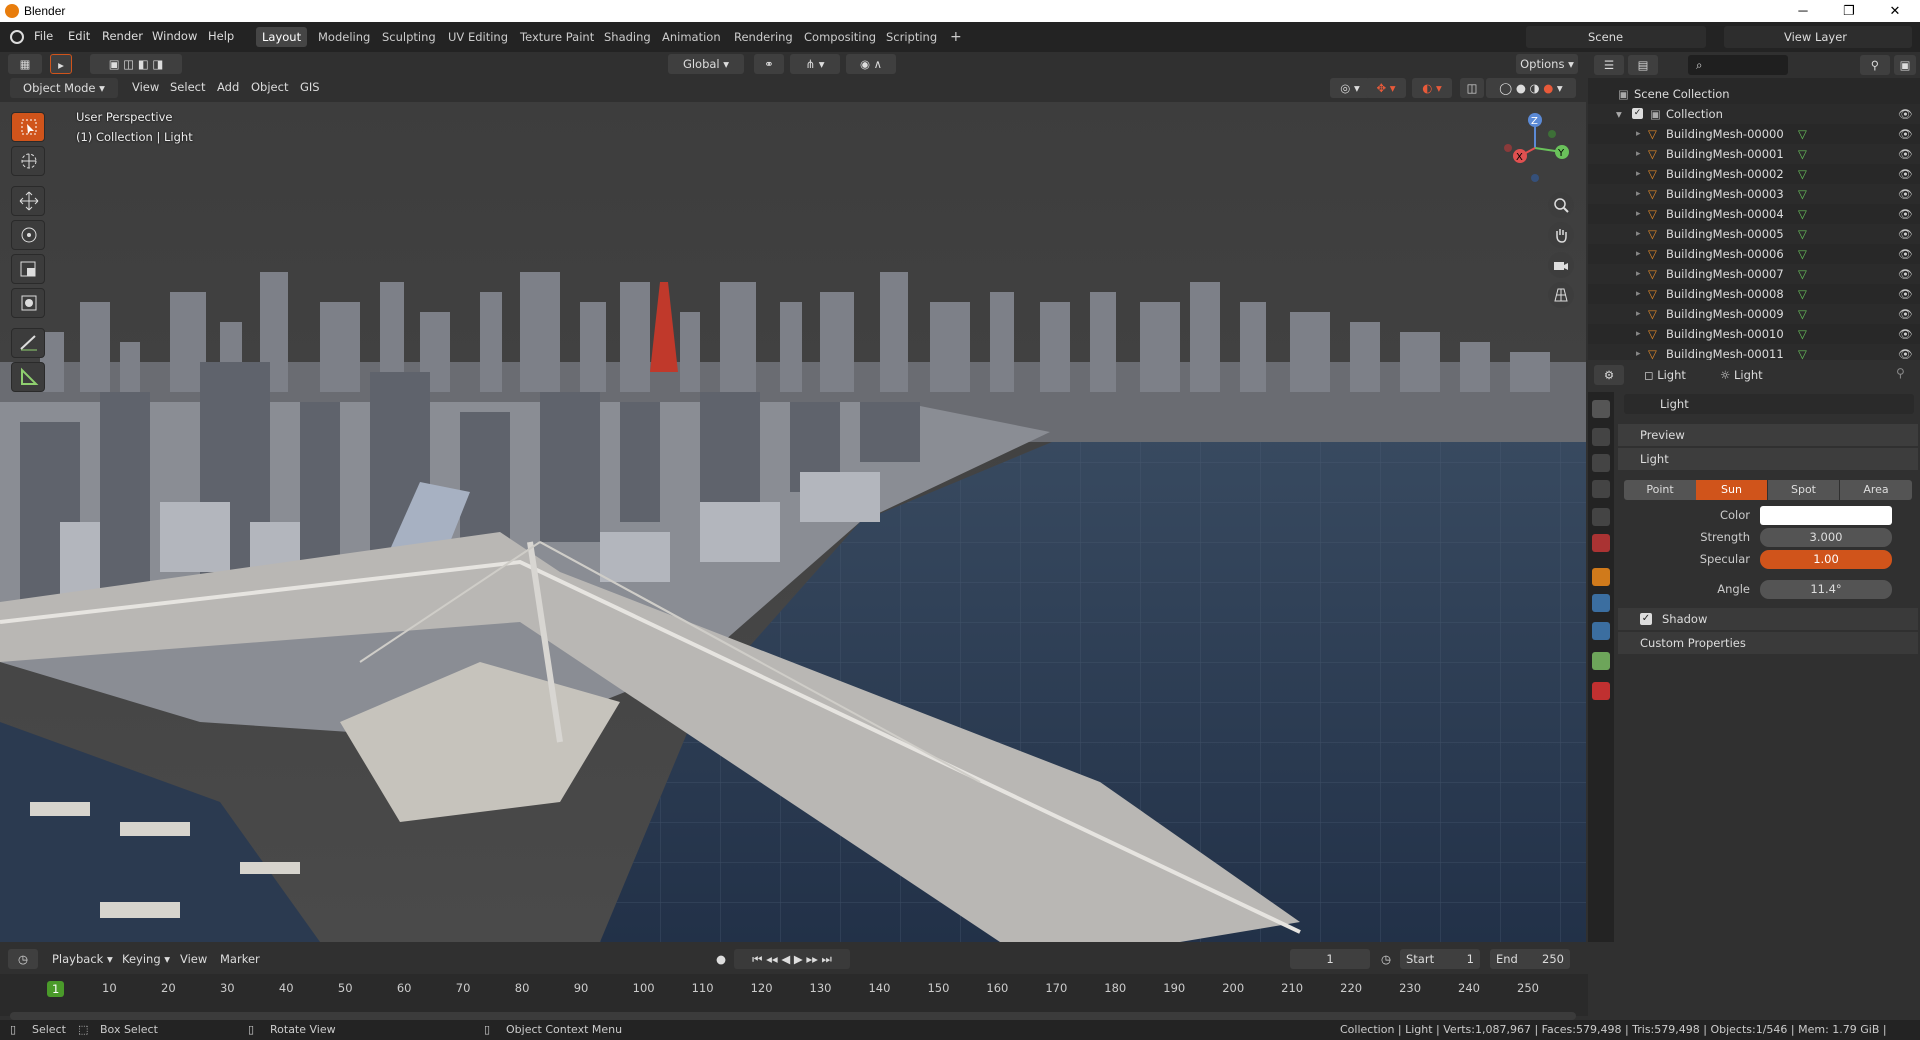 The width and height of the screenshot is (1920, 1040). Describe the element at coordinates (840, 37) in the screenshot. I see `tab-compositing: Compositing` at that location.